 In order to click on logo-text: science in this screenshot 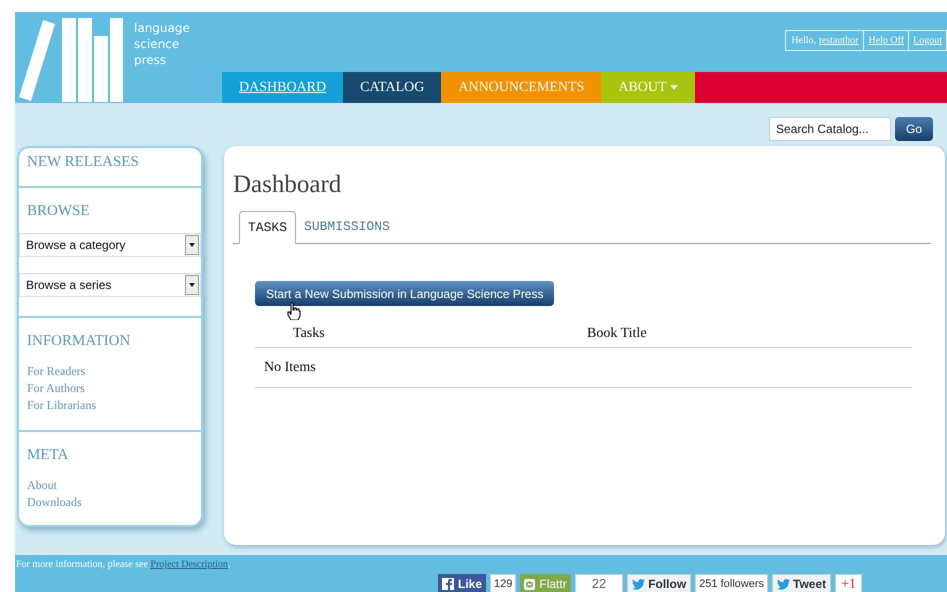, I will do `click(157, 44)`.